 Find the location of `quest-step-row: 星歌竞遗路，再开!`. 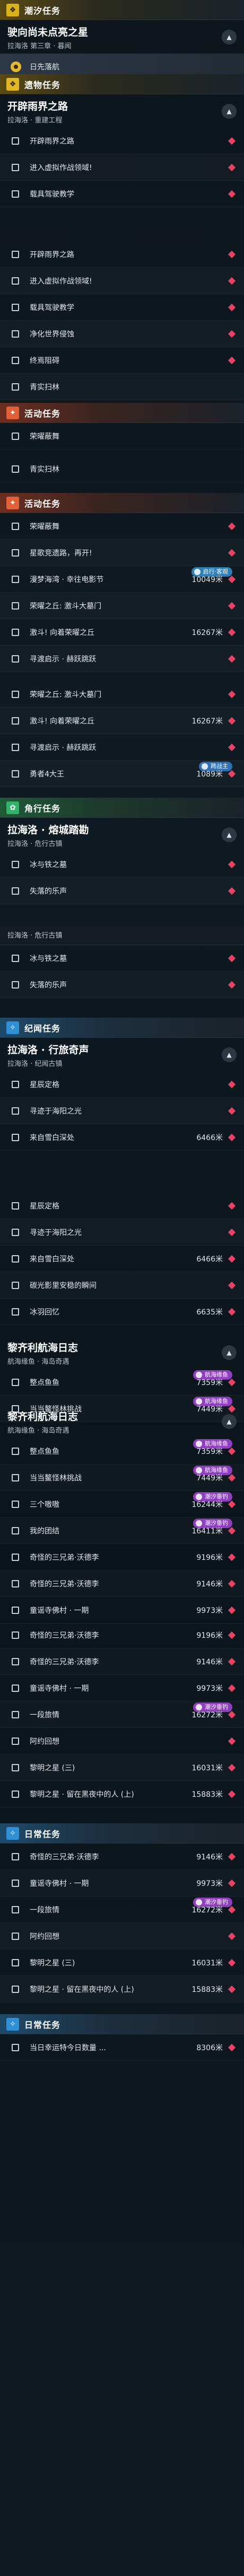

quest-step-row: 星歌竞遗路，再开! is located at coordinates (122, 553).